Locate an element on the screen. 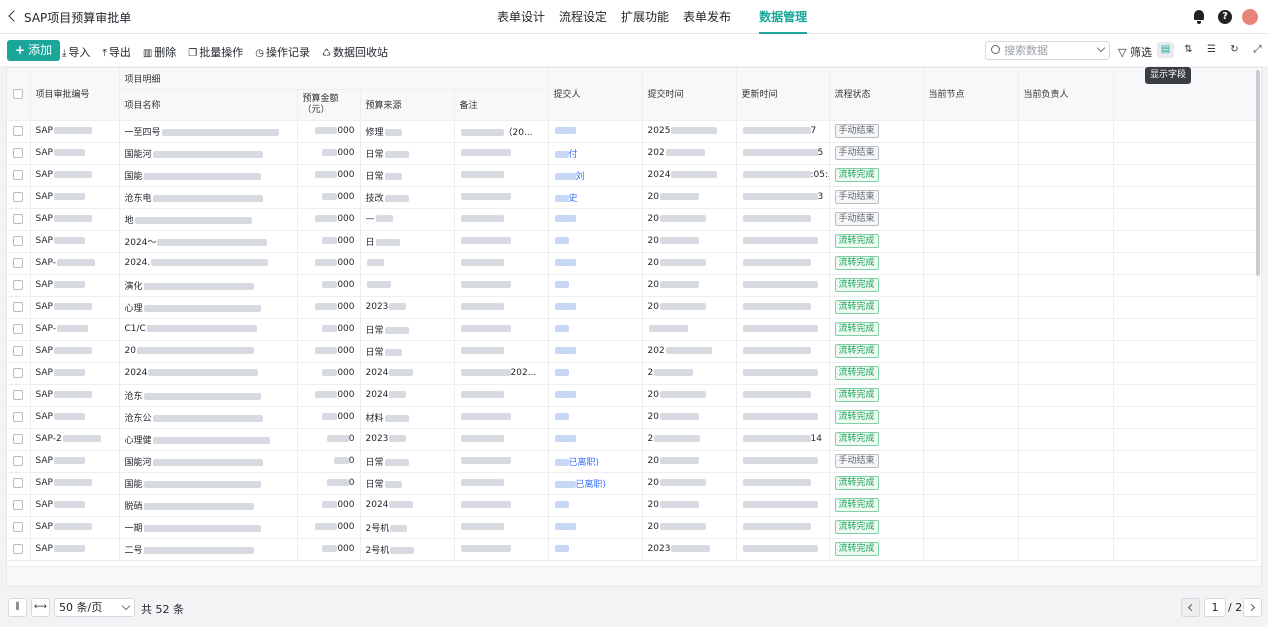  table-row: SAP 国能 000 日常 刘 2024:05:56 流转完成 is located at coordinates (632, 175).